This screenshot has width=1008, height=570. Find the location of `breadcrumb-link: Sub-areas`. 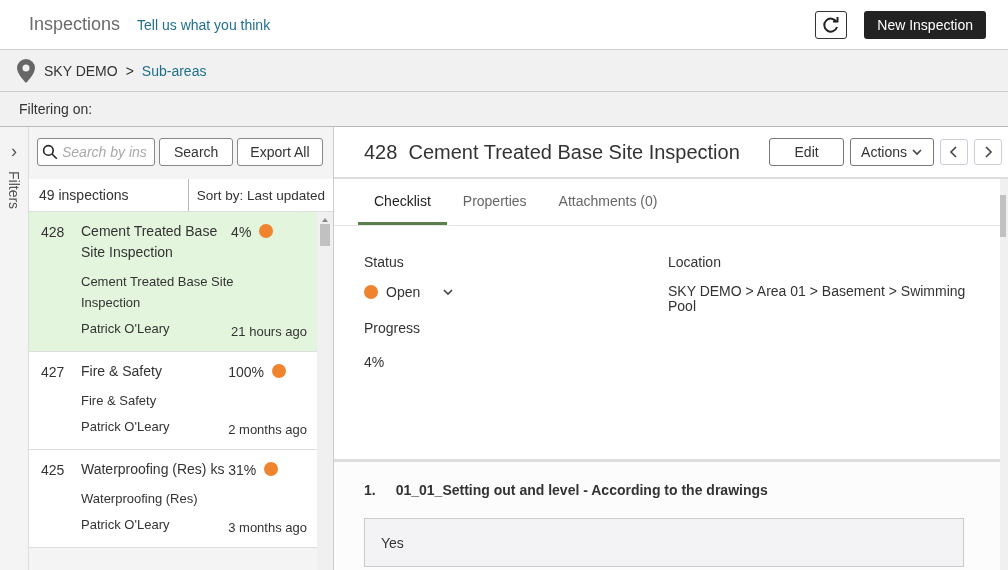

breadcrumb-link: Sub-areas is located at coordinates (174, 70).